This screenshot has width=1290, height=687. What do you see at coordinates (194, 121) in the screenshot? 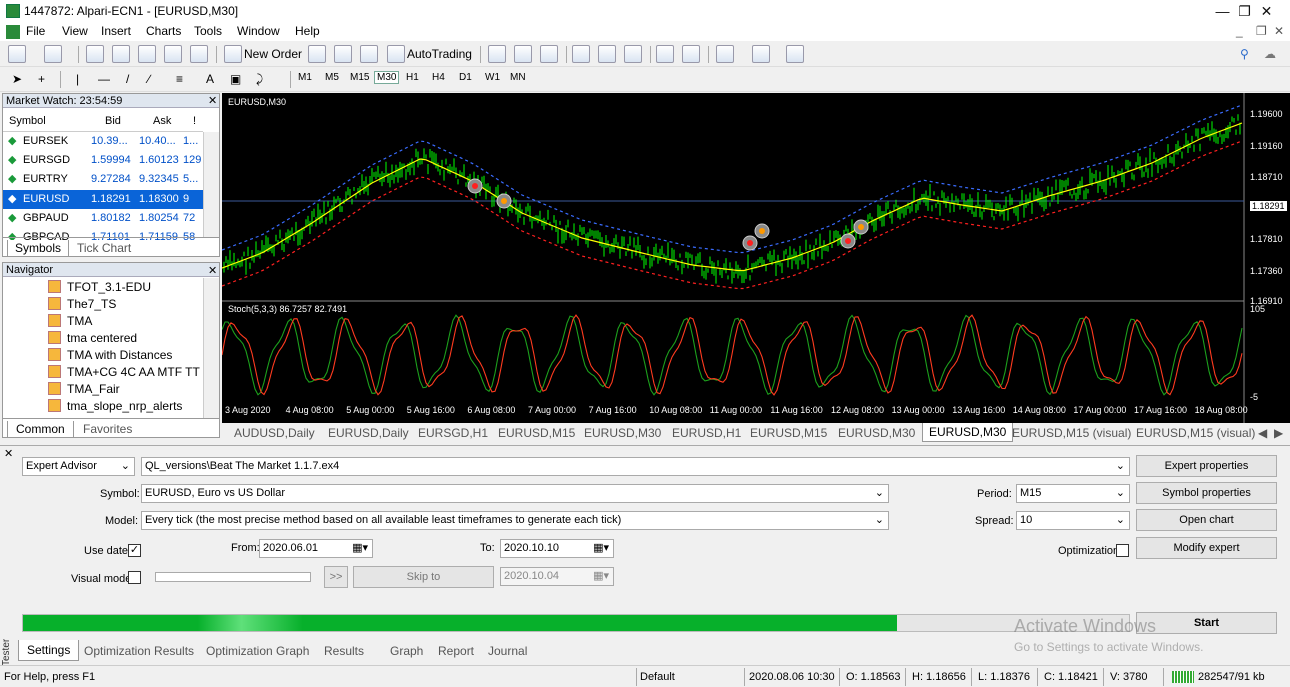
I see `column-spread: !` at bounding box center [194, 121].